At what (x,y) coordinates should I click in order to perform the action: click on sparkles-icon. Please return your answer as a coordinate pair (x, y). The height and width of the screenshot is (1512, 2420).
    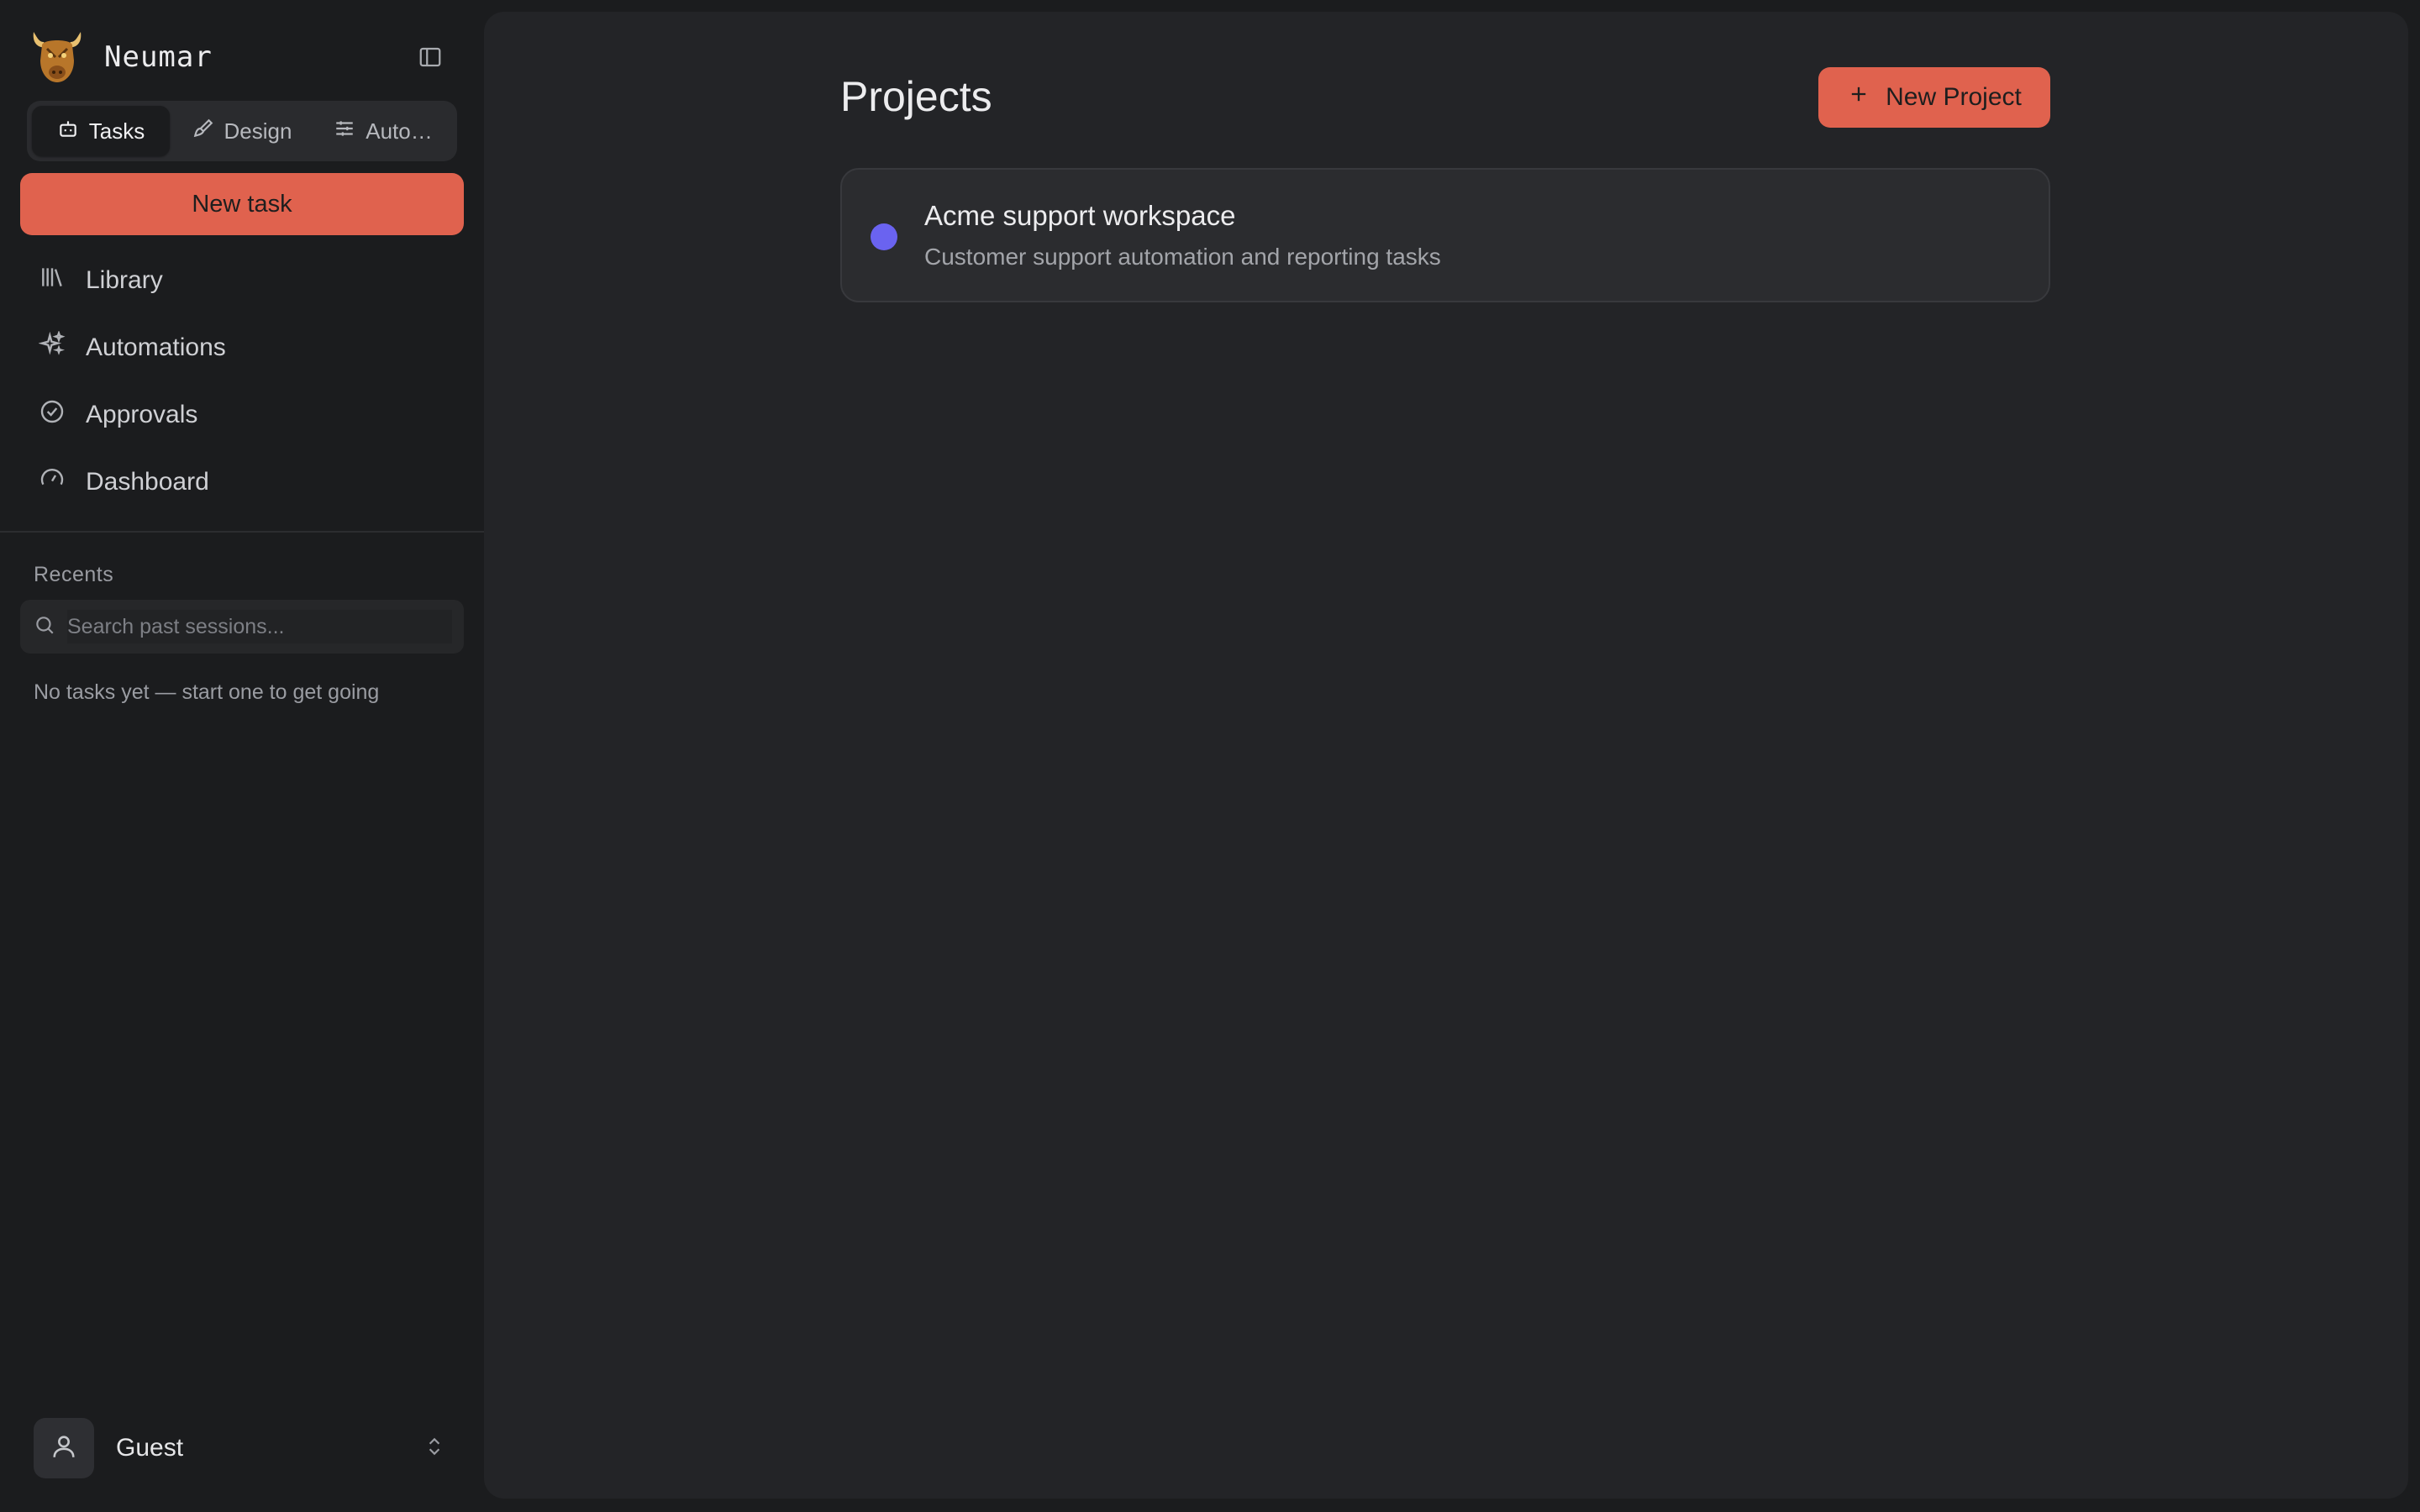
    Looking at the image, I should click on (52, 347).